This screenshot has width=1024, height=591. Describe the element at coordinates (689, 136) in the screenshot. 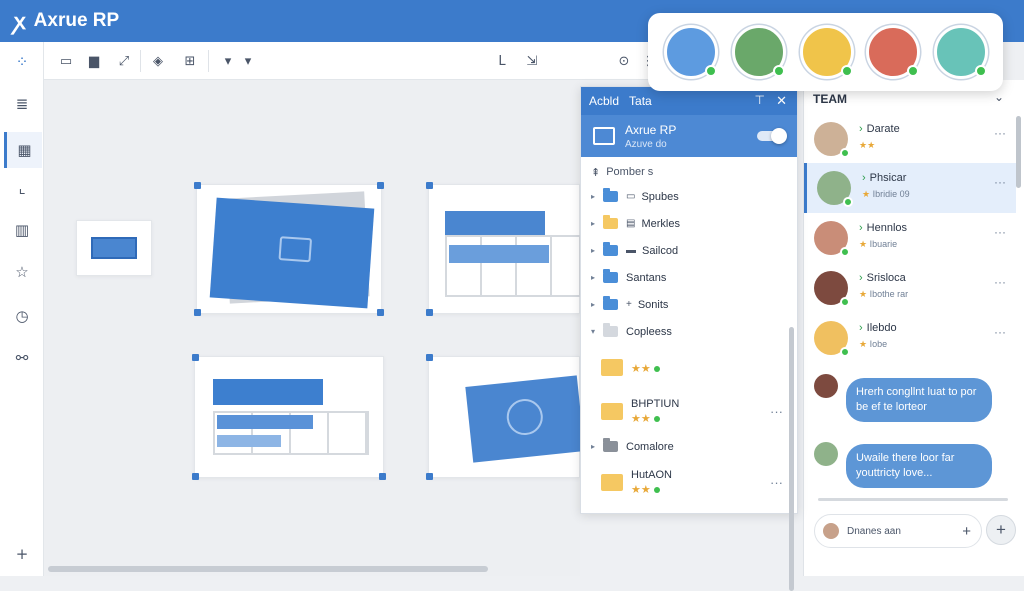

I see `selected-page-row: Axrue RP Azuve do` at that location.